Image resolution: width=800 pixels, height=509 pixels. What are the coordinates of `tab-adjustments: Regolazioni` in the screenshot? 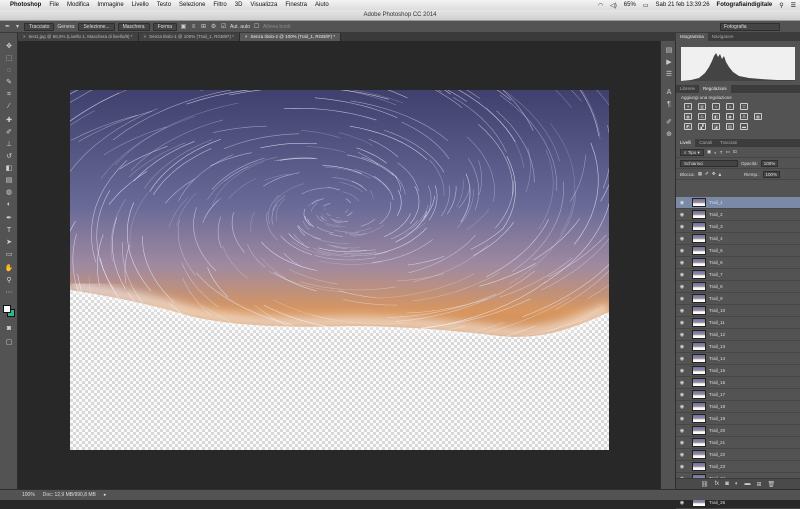 It's located at (715, 89).